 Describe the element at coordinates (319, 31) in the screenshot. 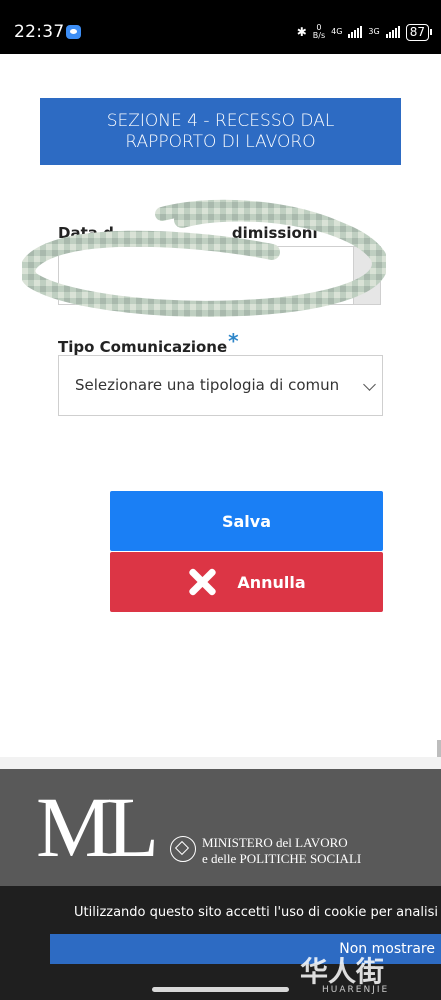

I see `network-speed: 0 B/s` at that location.